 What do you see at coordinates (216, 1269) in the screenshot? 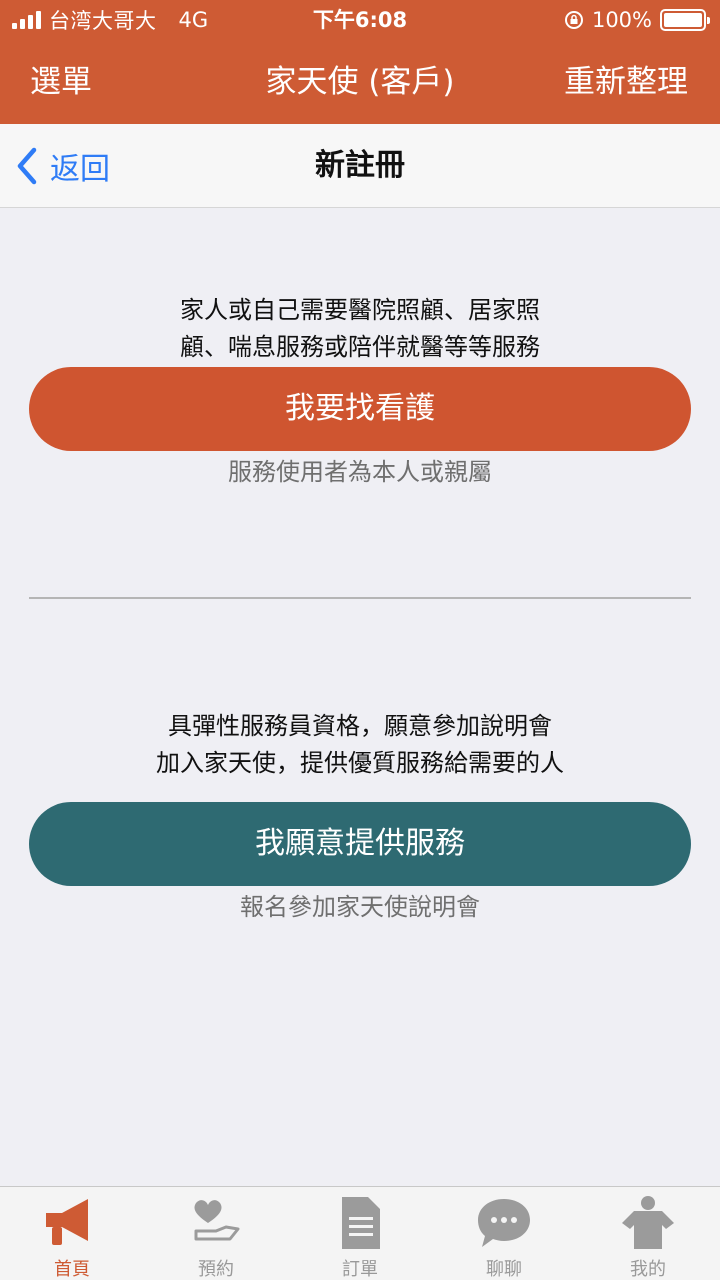
I see `tab-label: 預約` at bounding box center [216, 1269].